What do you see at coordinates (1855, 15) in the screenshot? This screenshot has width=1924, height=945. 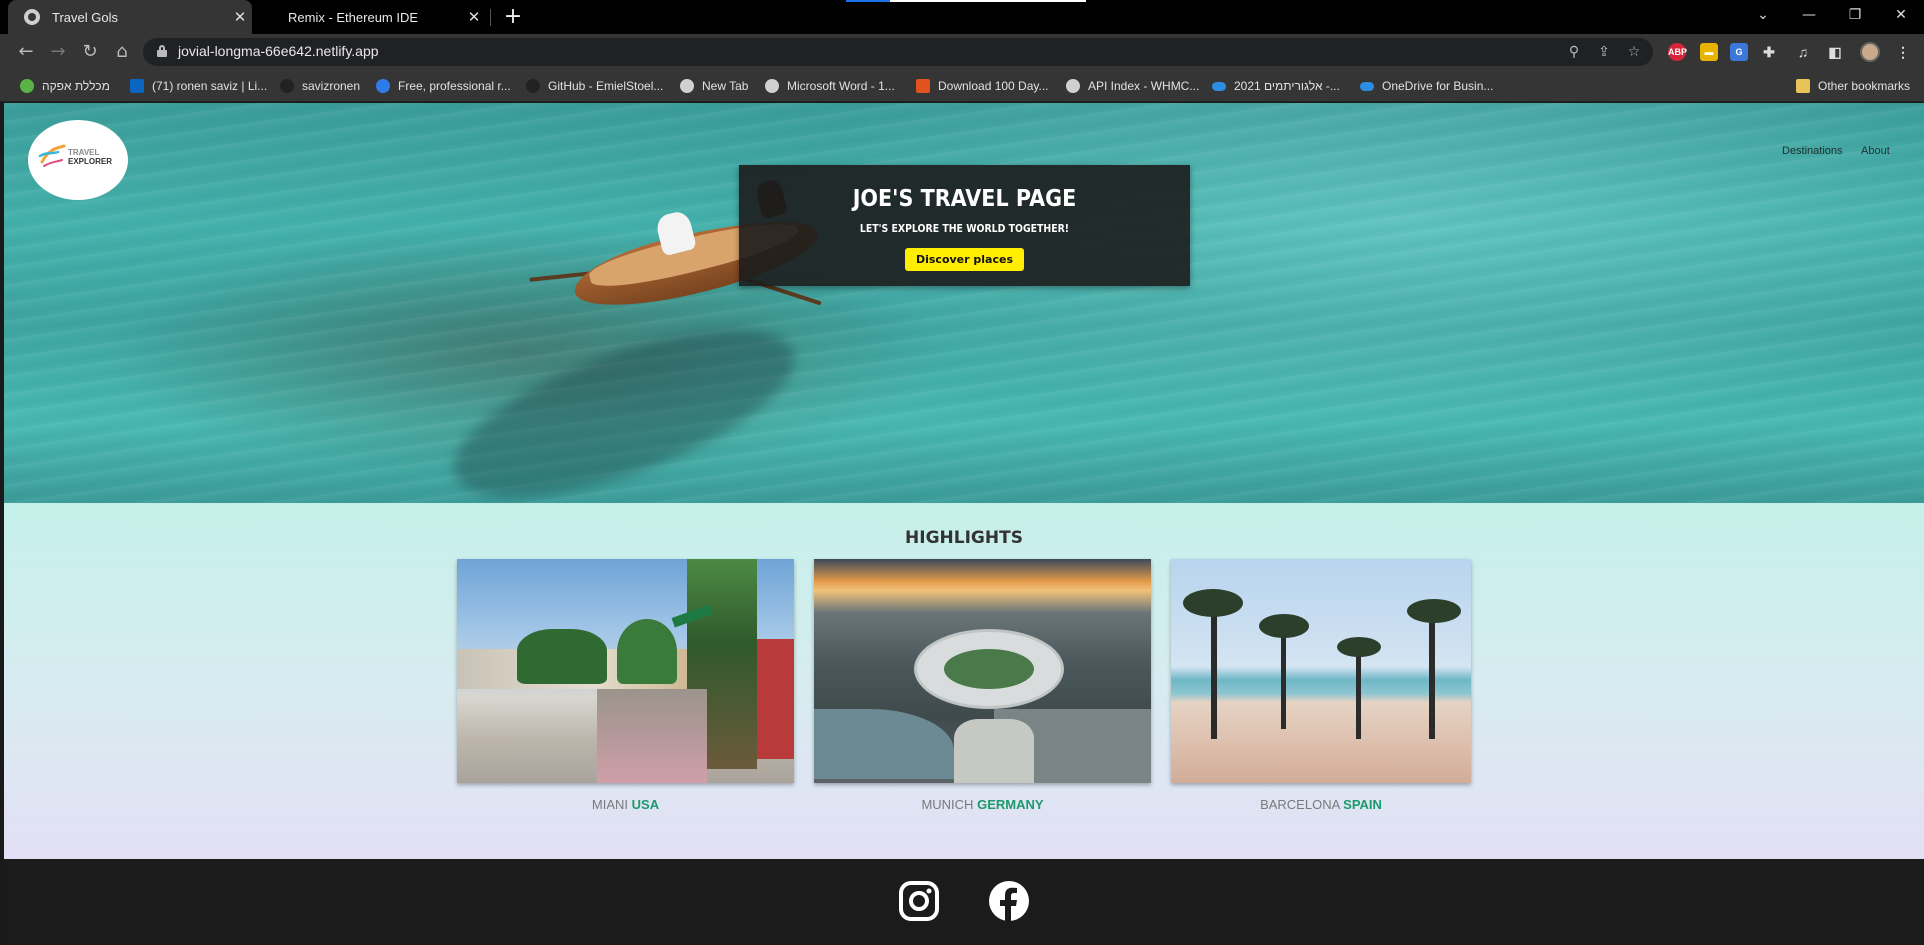 I see `restore-icon: ❐` at bounding box center [1855, 15].